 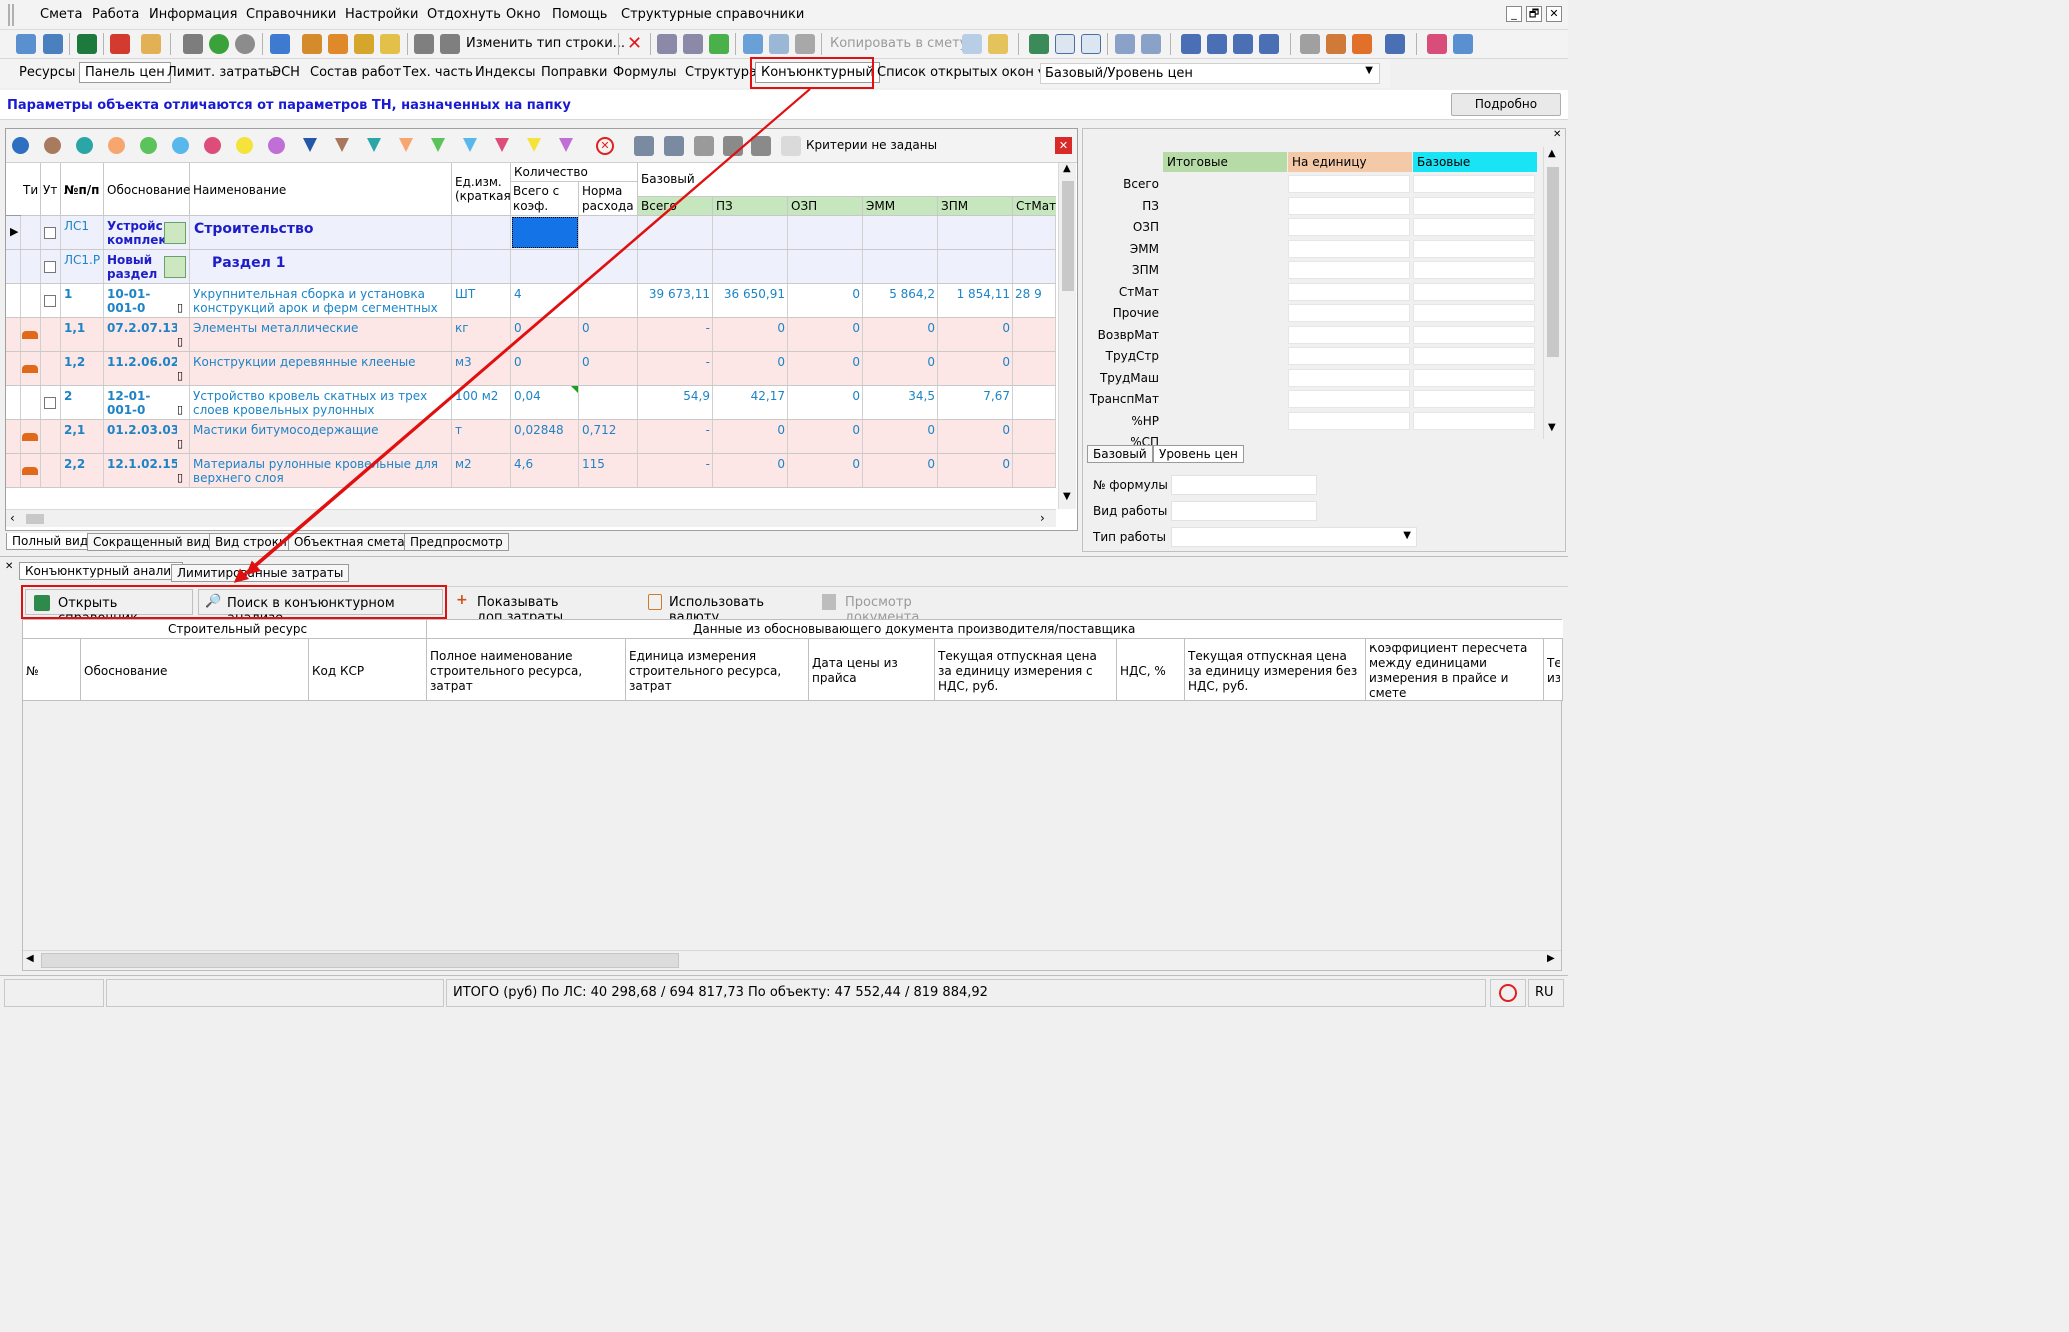 What do you see at coordinates (792, 960) in the screenshot?
I see `analysis-hscrollbar: ◀ ▶` at bounding box center [792, 960].